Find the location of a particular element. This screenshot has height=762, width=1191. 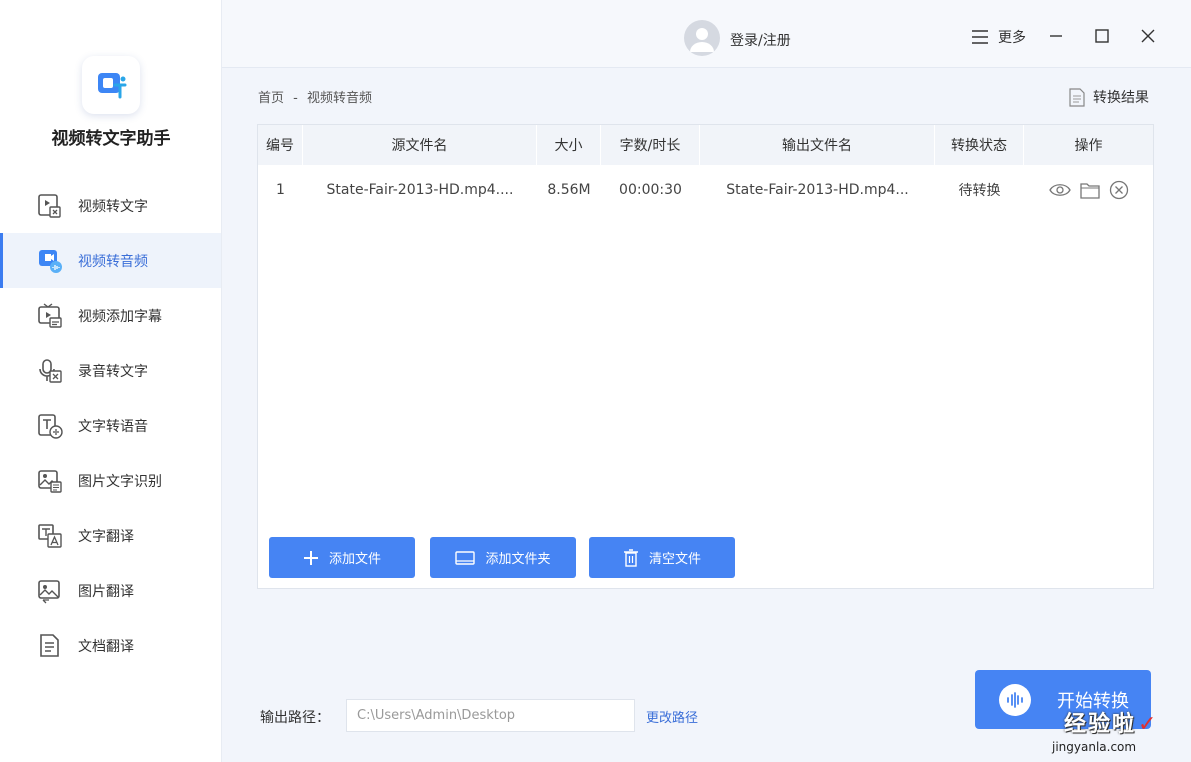

sidebar-item-recording-to-text: 录音转文字 is located at coordinates (110, 370).